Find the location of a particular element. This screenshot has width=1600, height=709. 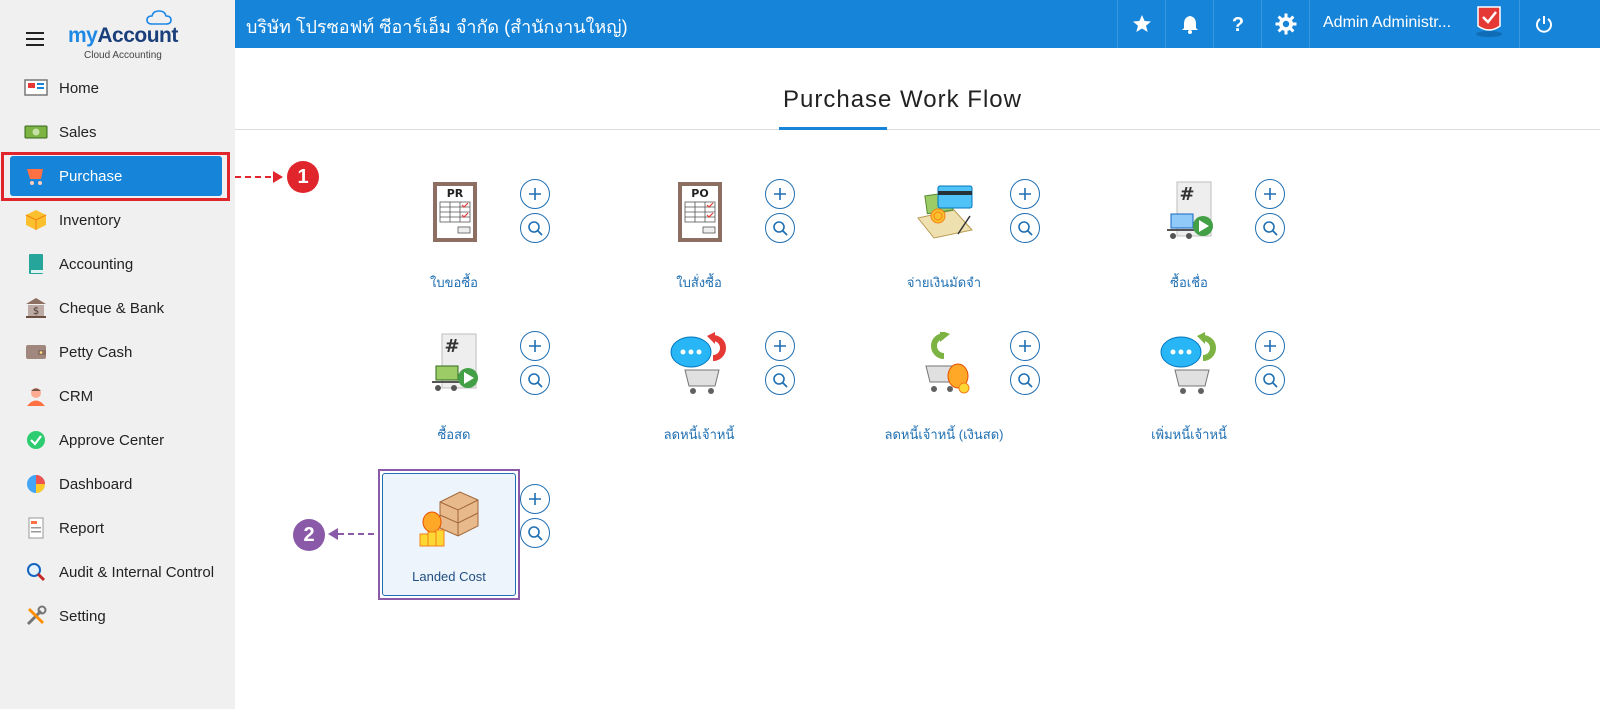

sidebar-item-petty-cash: Petty Cash is located at coordinates (116, 352).